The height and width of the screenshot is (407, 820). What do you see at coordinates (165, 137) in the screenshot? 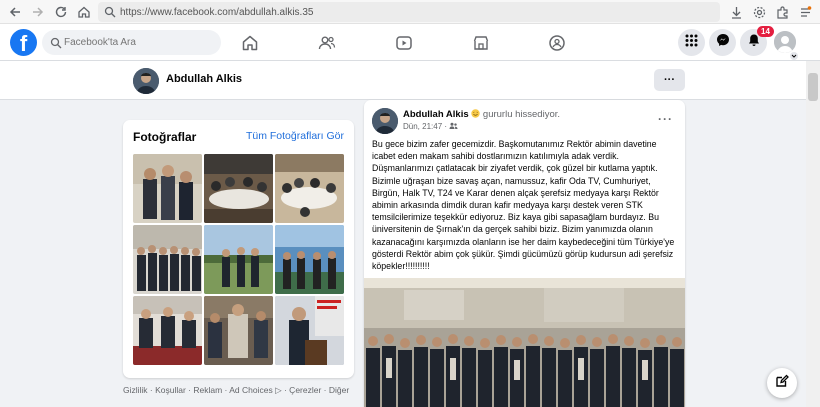
I see `photos-title: Fotoğraflar` at bounding box center [165, 137].